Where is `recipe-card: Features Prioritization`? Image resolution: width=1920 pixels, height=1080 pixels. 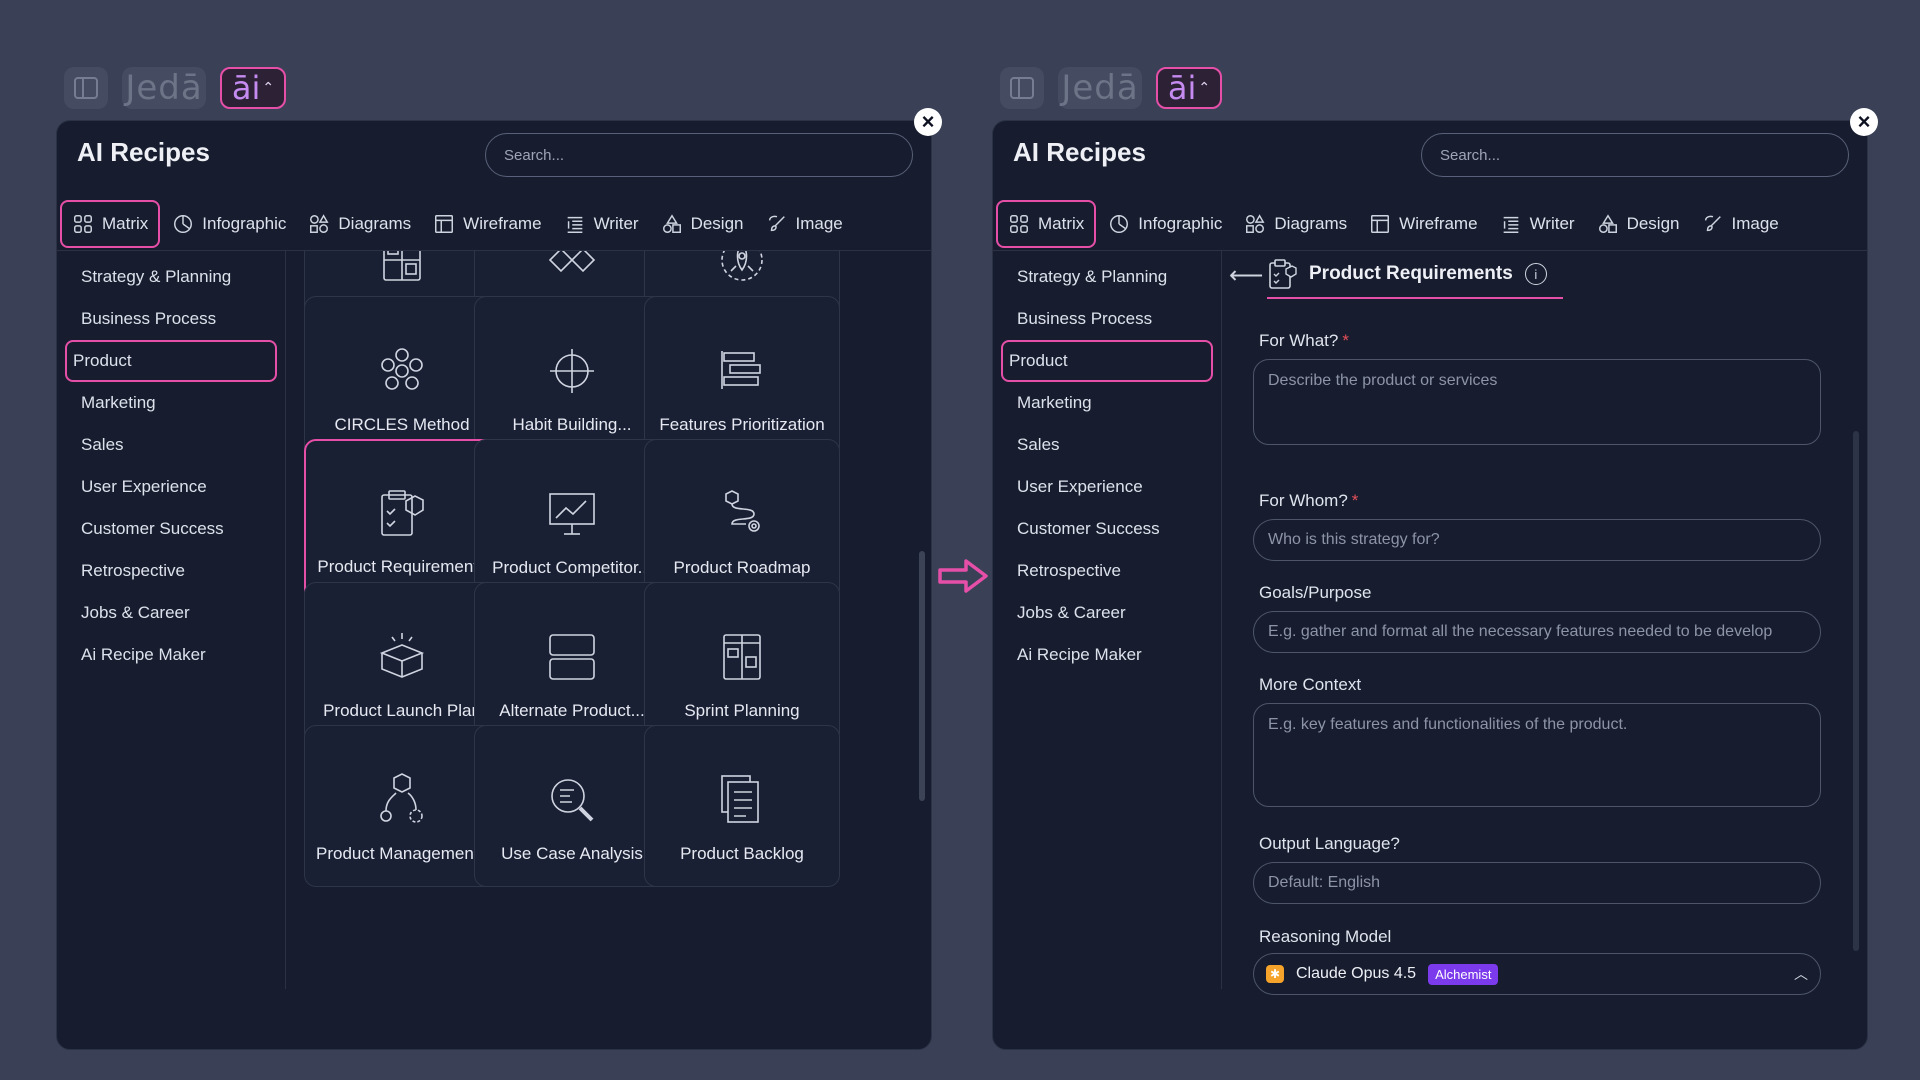
recipe-card: Features Prioritization is located at coordinates (742, 377).